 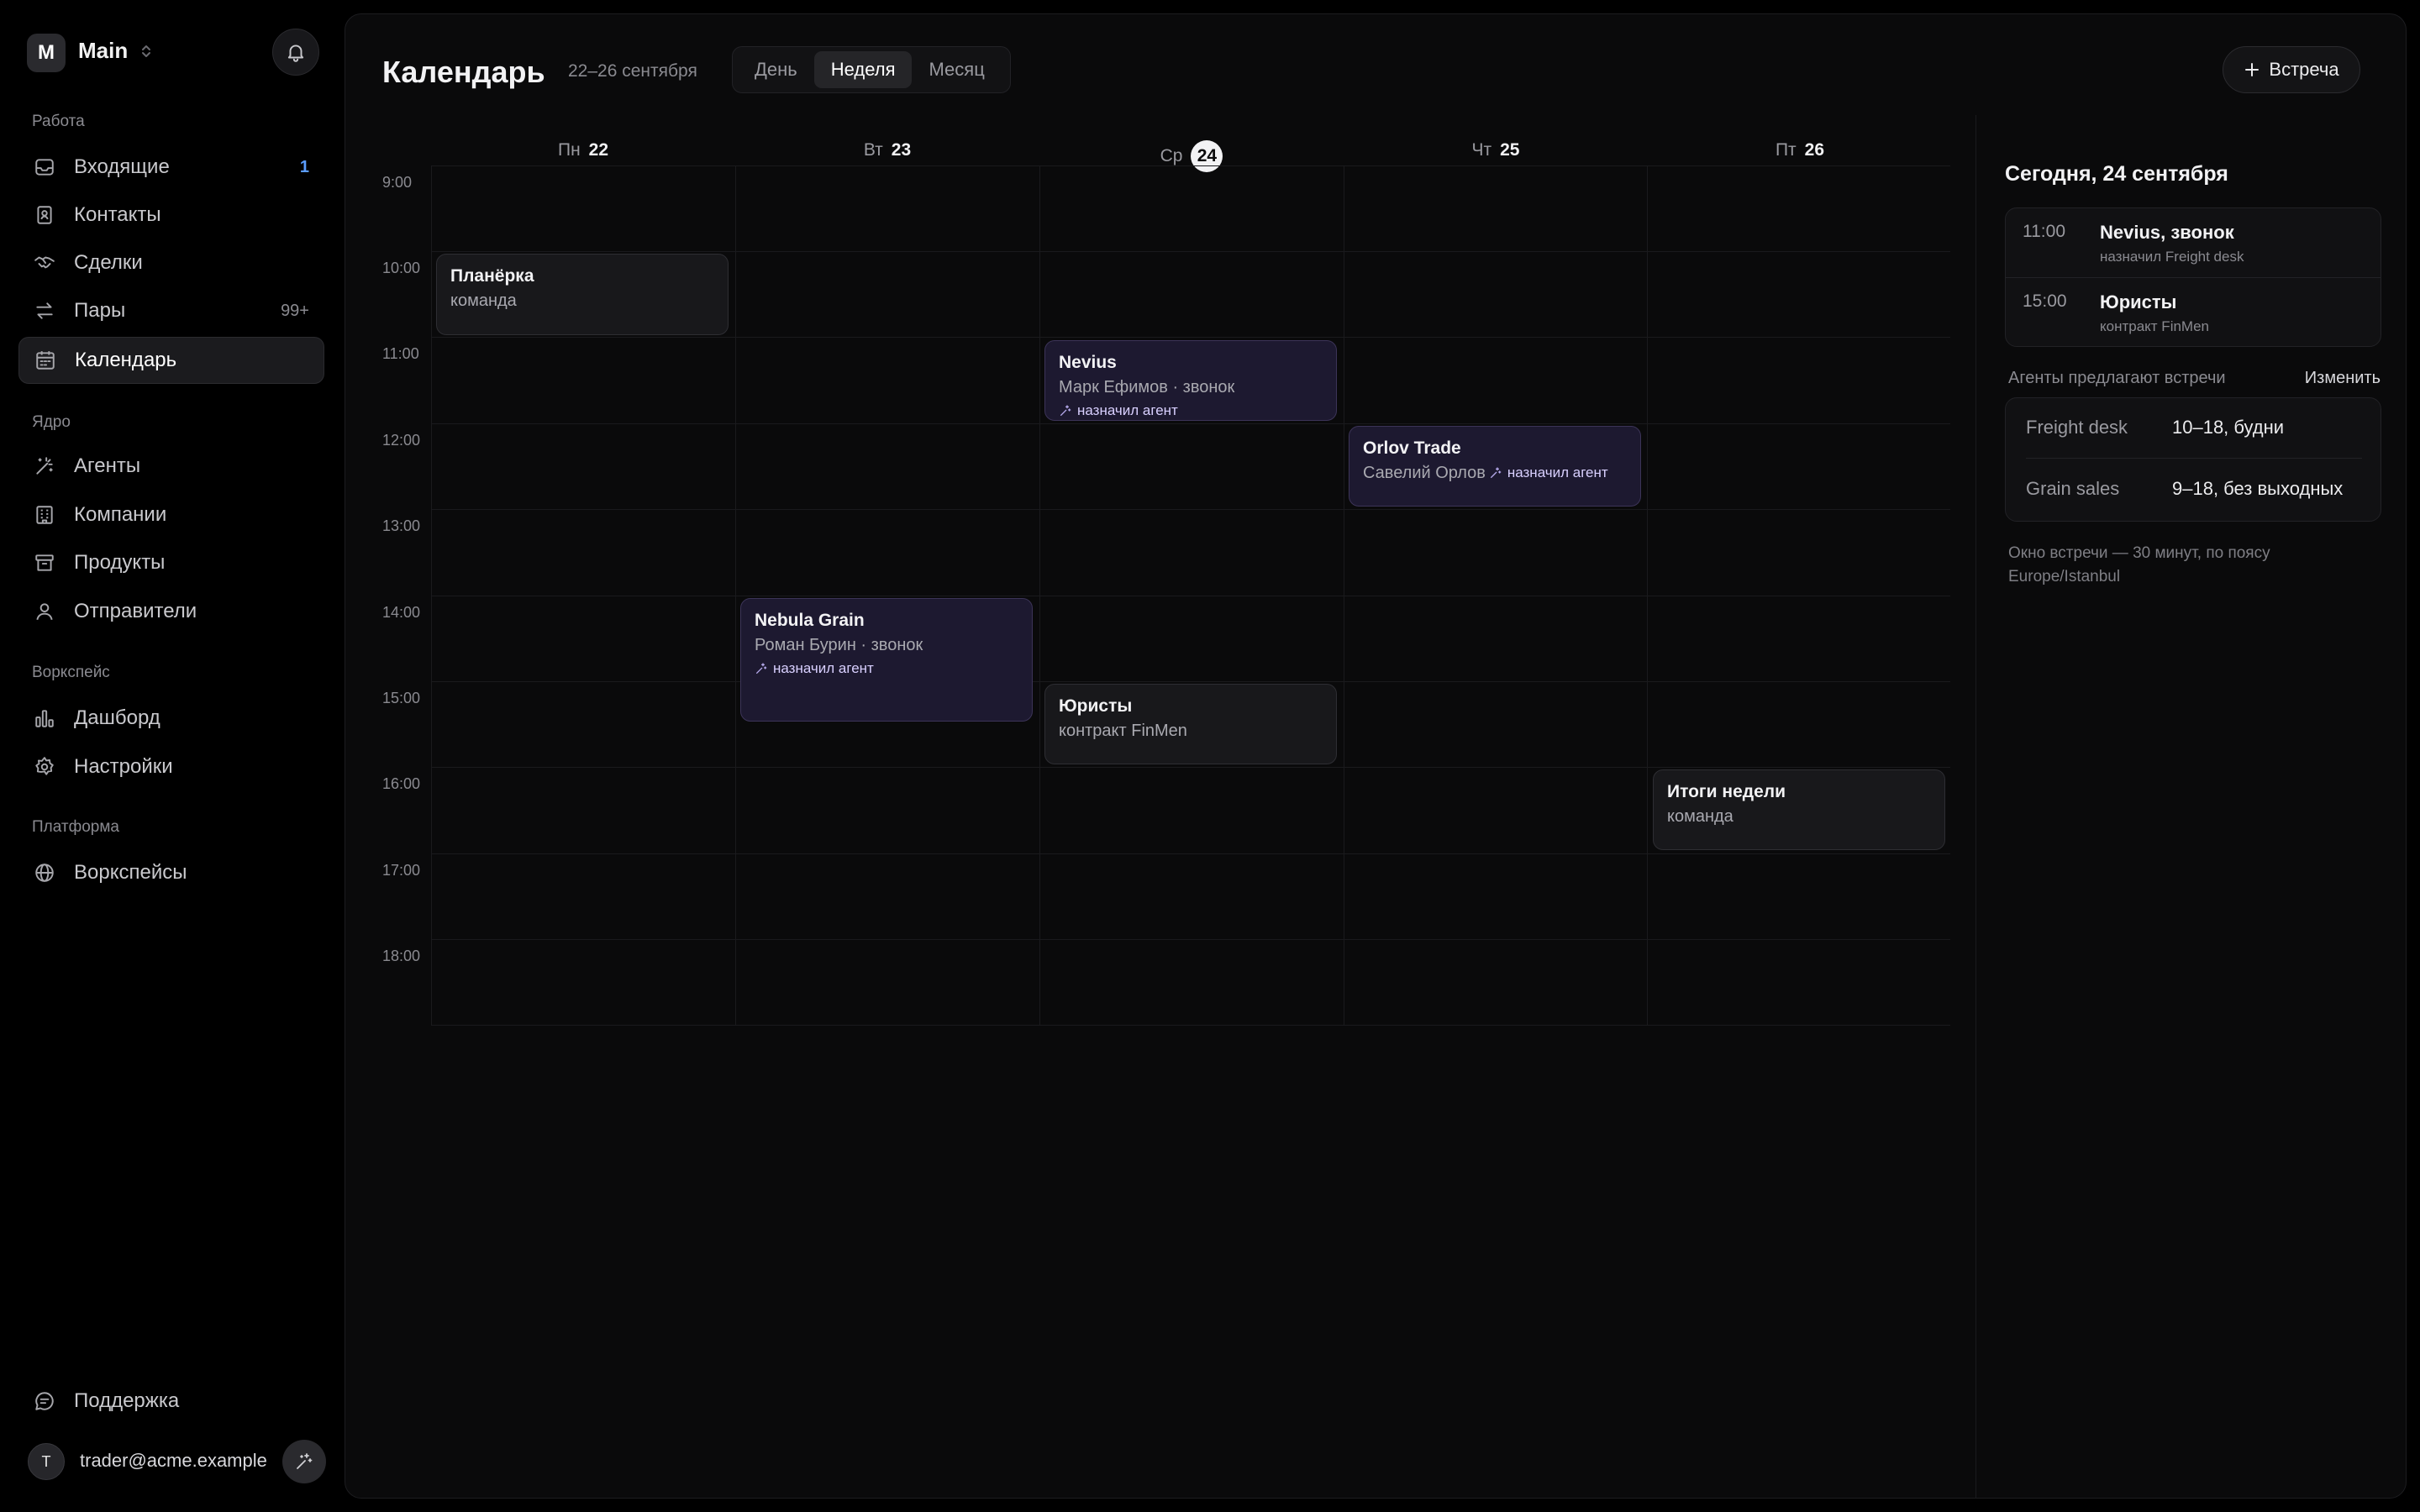 What do you see at coordinates (401, 525) in the screenshot?
I see `time-label: 13:00` at bounding box center [401, 525].